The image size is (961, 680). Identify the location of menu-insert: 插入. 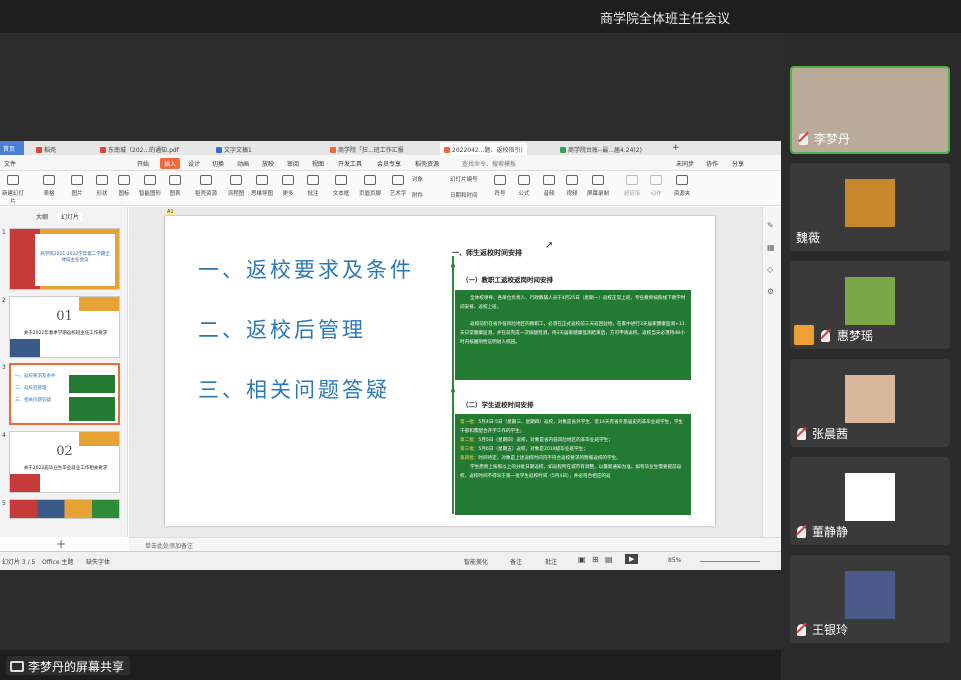
(170, 163).